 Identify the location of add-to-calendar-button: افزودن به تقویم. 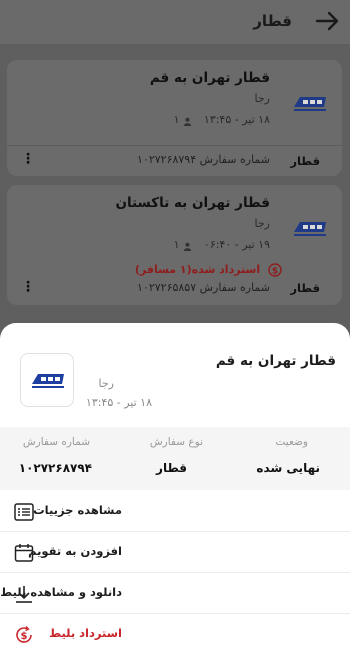
(175, 552).